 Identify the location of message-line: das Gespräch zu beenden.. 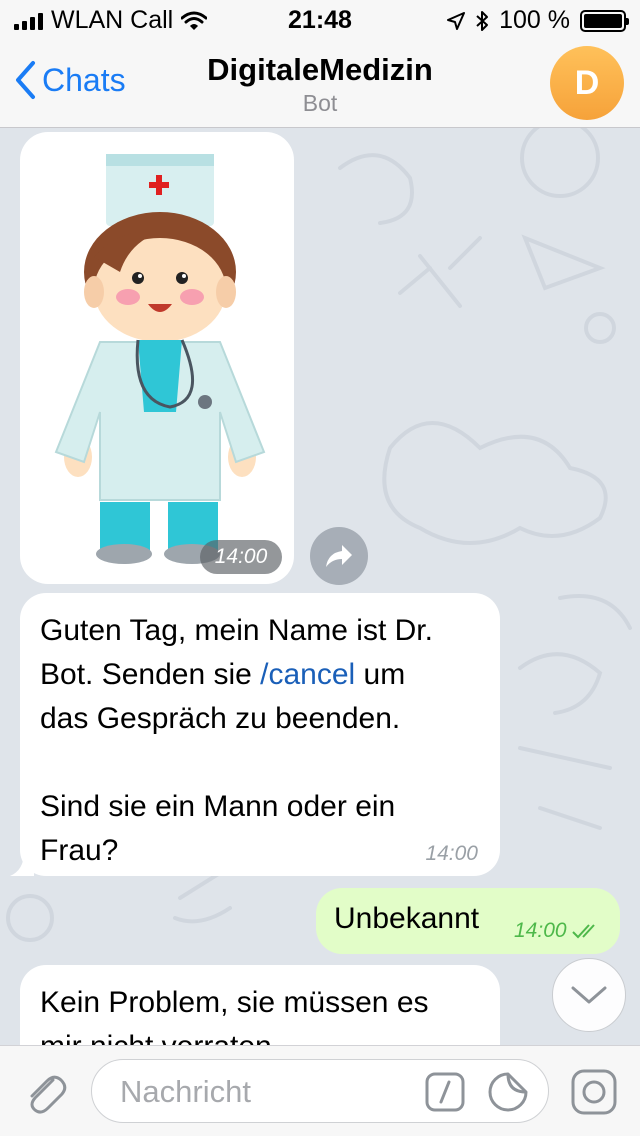
(220, 718).